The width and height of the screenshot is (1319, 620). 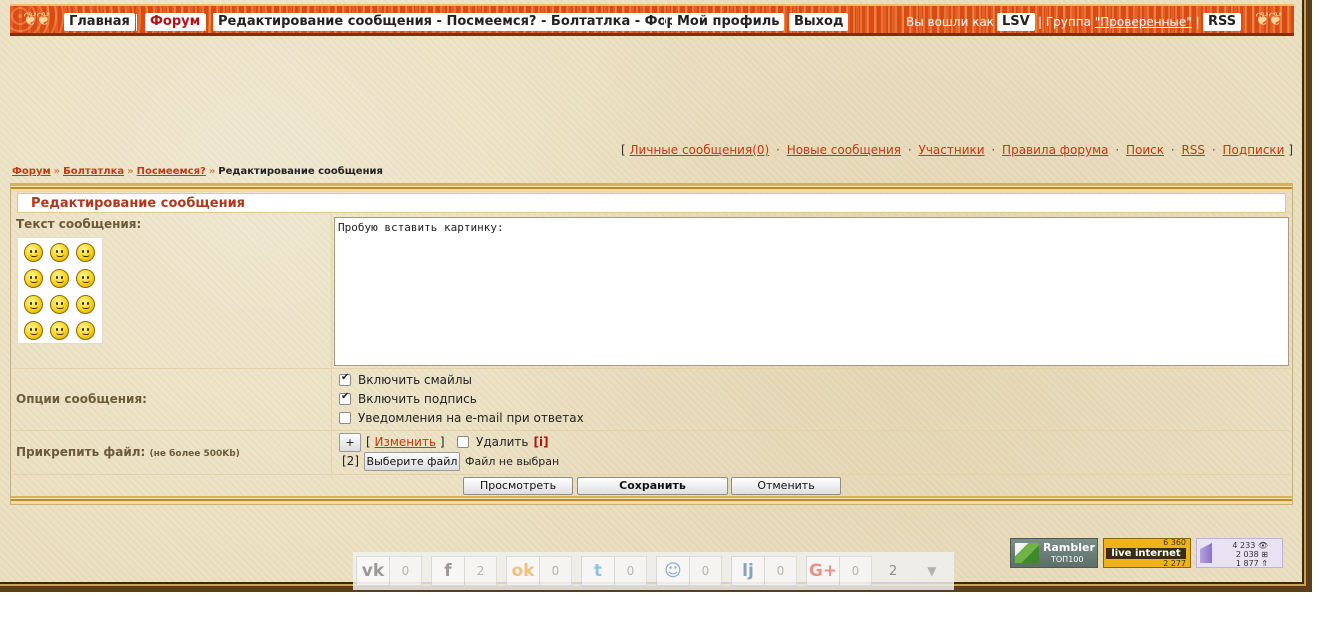 What do you see at coordinates (839, 571) in the screenshot?
I see `share-googleplus-button: G+ 0` at bounding box center [839, 571].